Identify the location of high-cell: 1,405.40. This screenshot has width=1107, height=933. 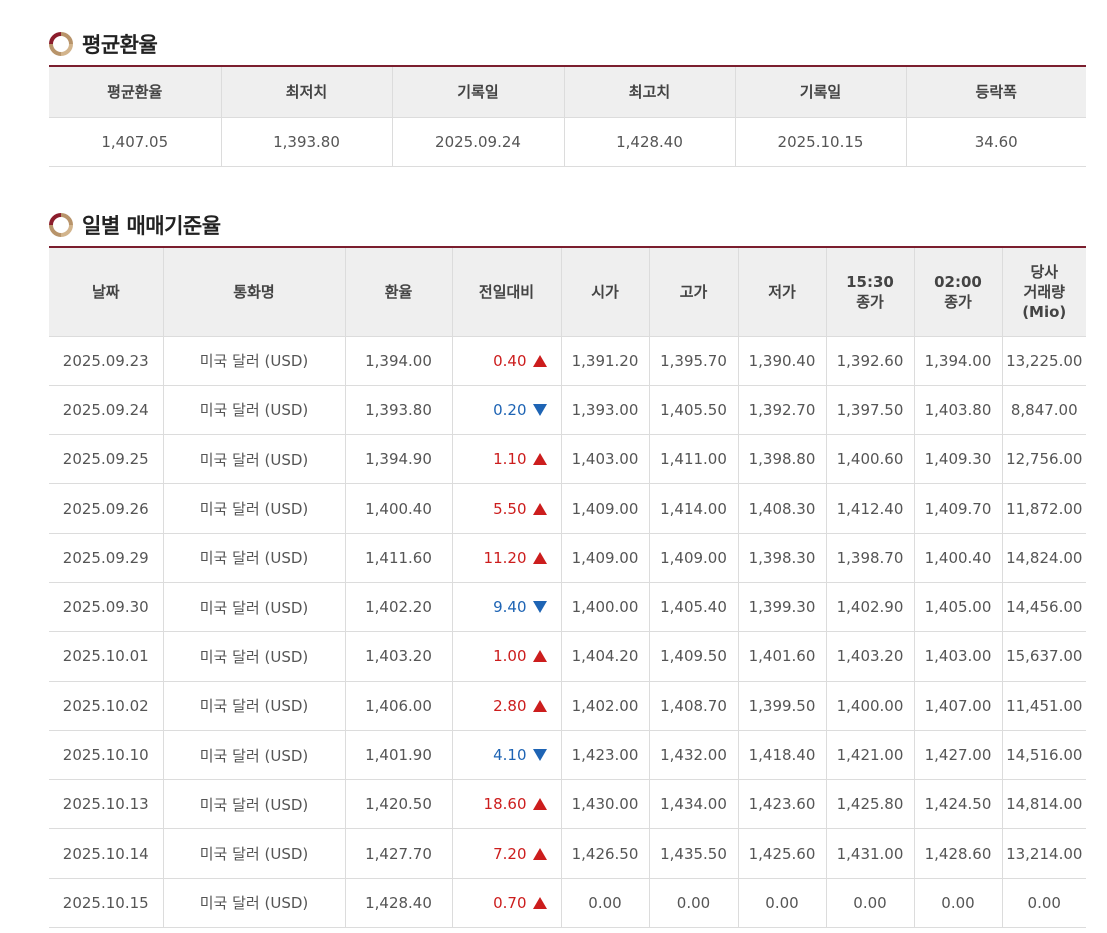
(693, 607).